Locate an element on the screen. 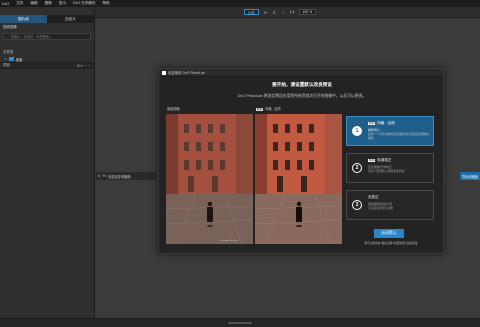  export-label: 导出到磁盘 is located at coordinates (470, 176).